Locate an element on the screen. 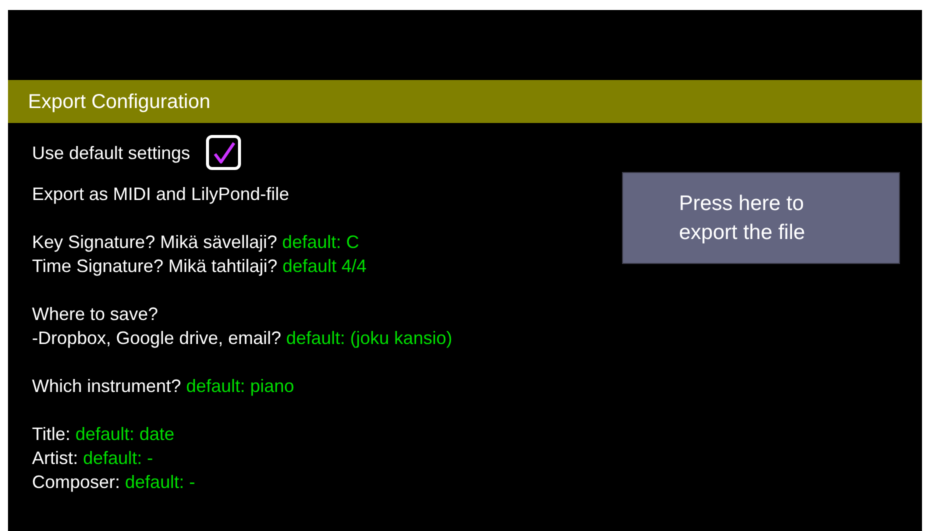 Image resolution: width=928 pixels, height=531 pixels. checkmark-icon is located at coordinates (224, 152).